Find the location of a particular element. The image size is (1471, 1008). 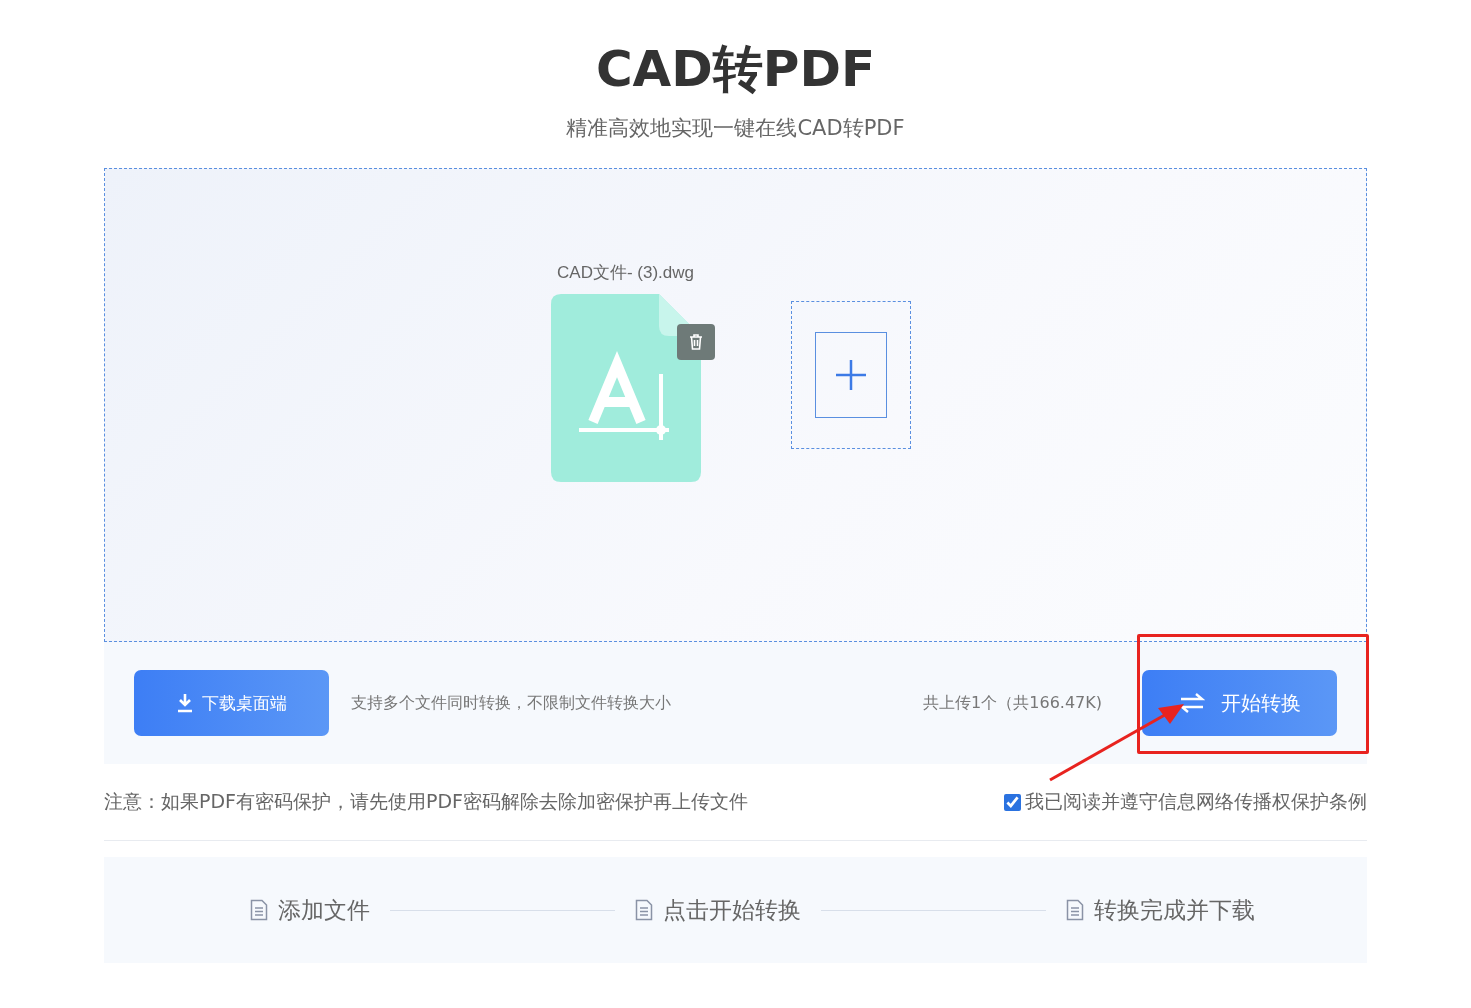

delete-button is located at coordinates (695, 342).